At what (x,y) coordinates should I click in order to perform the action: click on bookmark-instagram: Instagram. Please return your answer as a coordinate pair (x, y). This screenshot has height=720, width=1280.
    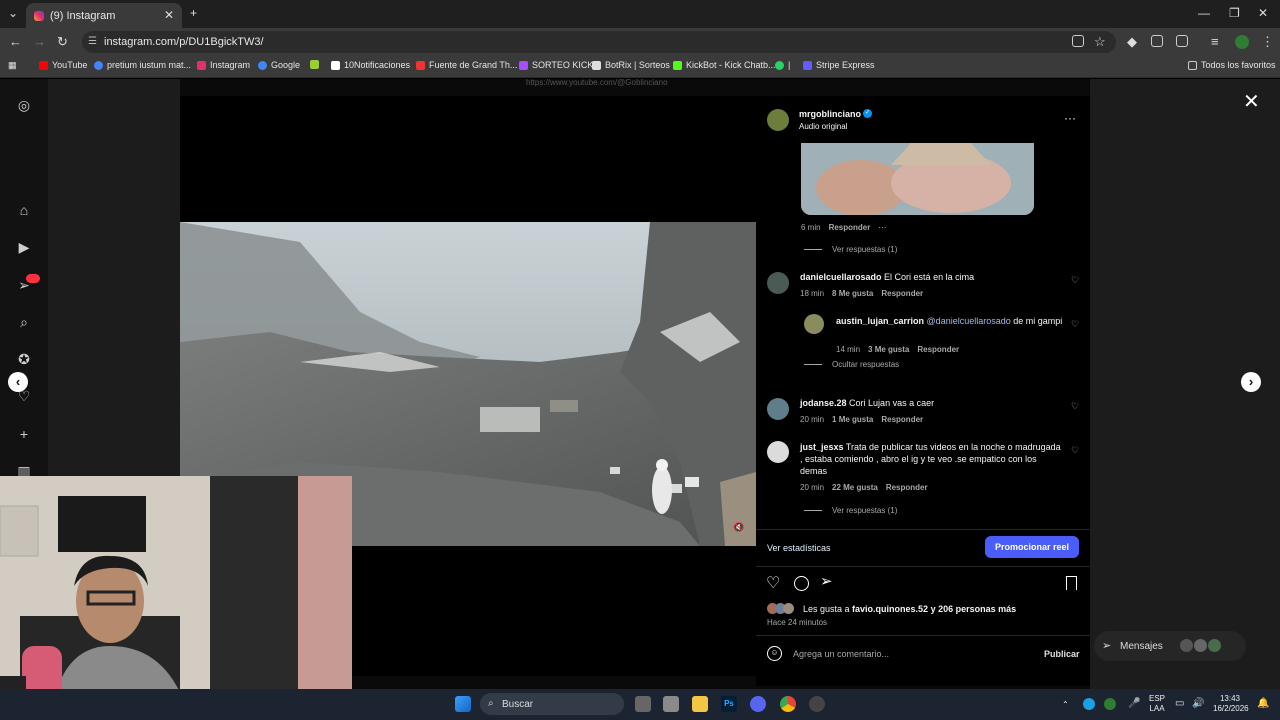
    Looking at the image, I should click on (223, 65).